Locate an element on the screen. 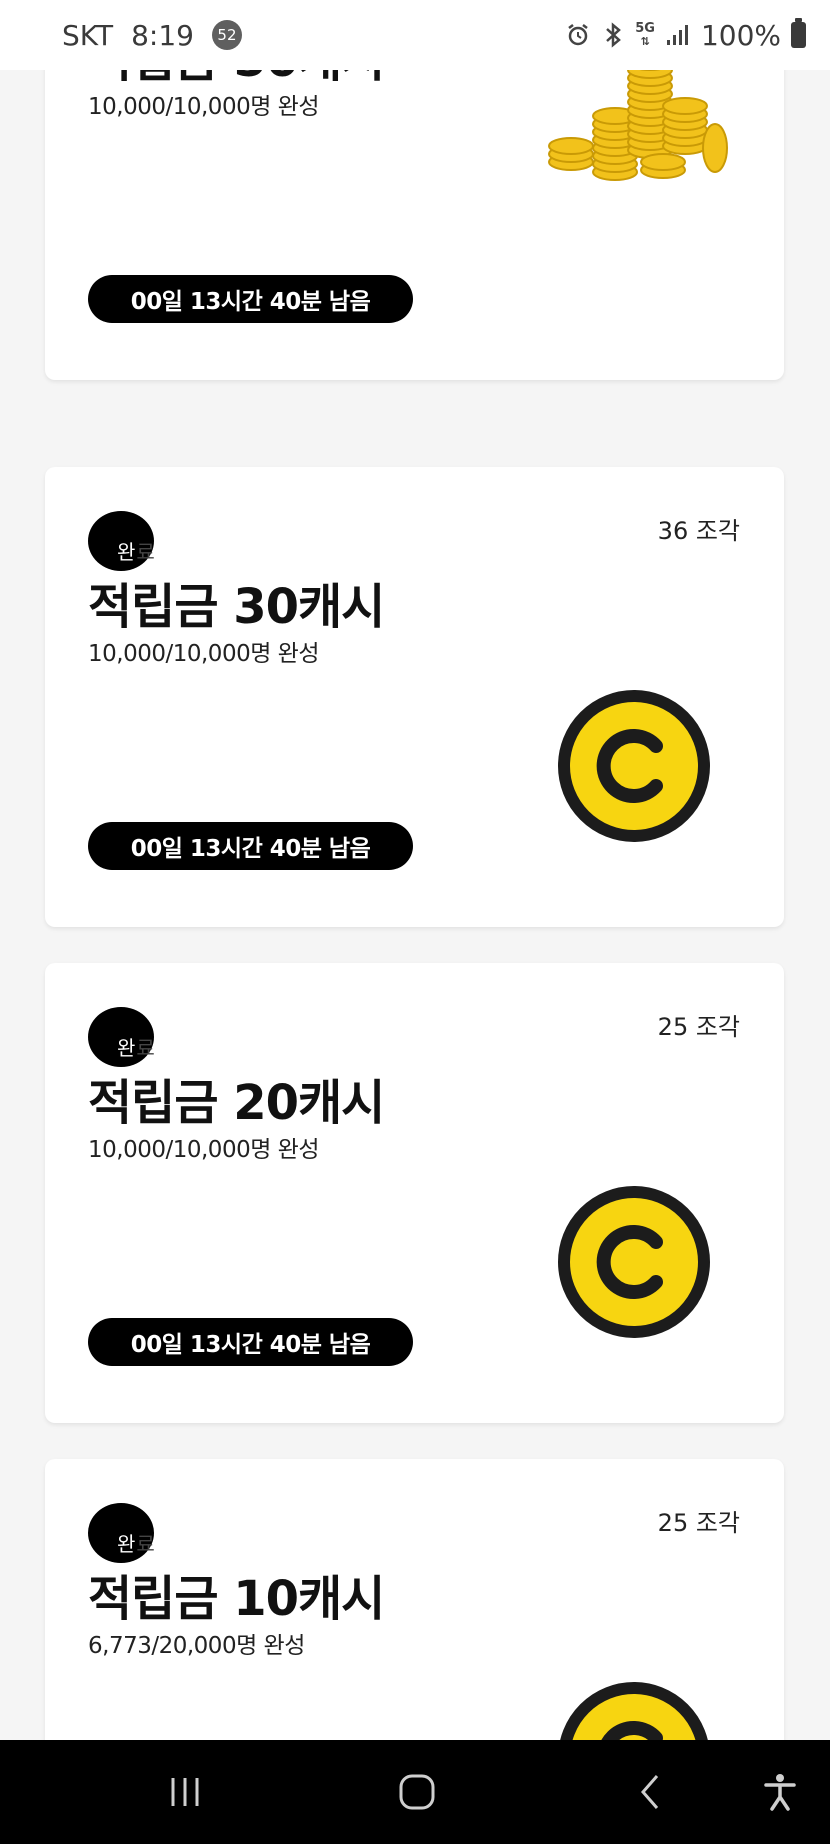 The image size is (830, 1844). status-bar: SKT 8:19 52 5G ⇅ 100% is located at coordinates (415, 35).